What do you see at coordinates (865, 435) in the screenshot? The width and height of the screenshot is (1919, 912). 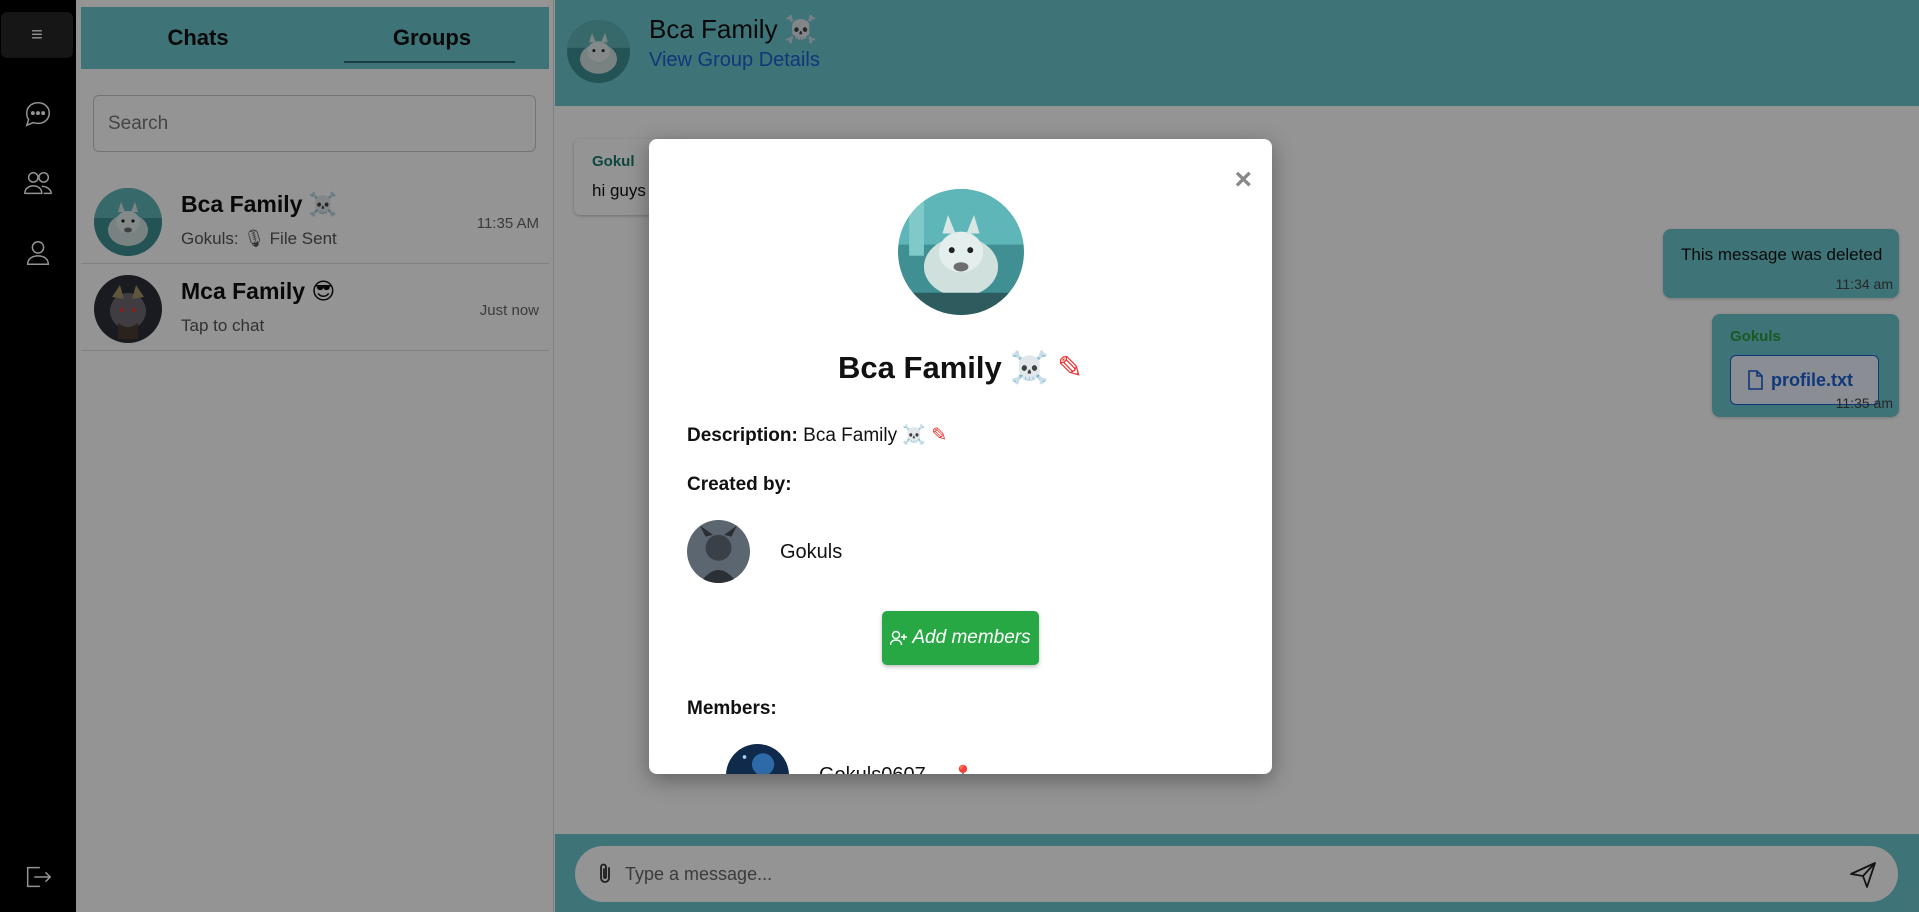 I see `description-value: Bca Family ☠️` at bounding box center [865, 435].